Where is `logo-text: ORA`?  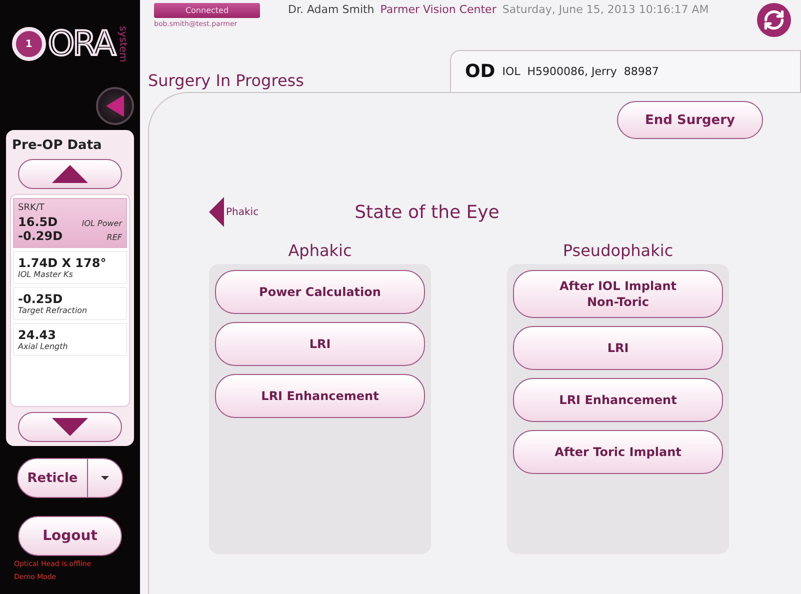
logo-text: ORA is located at coordinates (81, 44).